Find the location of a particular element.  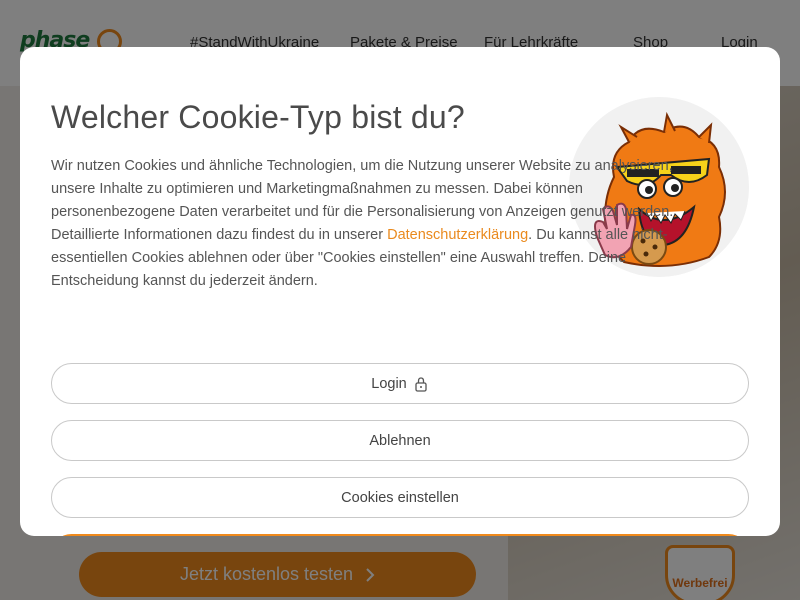

lock-icon is located at coordinates (421, 384).